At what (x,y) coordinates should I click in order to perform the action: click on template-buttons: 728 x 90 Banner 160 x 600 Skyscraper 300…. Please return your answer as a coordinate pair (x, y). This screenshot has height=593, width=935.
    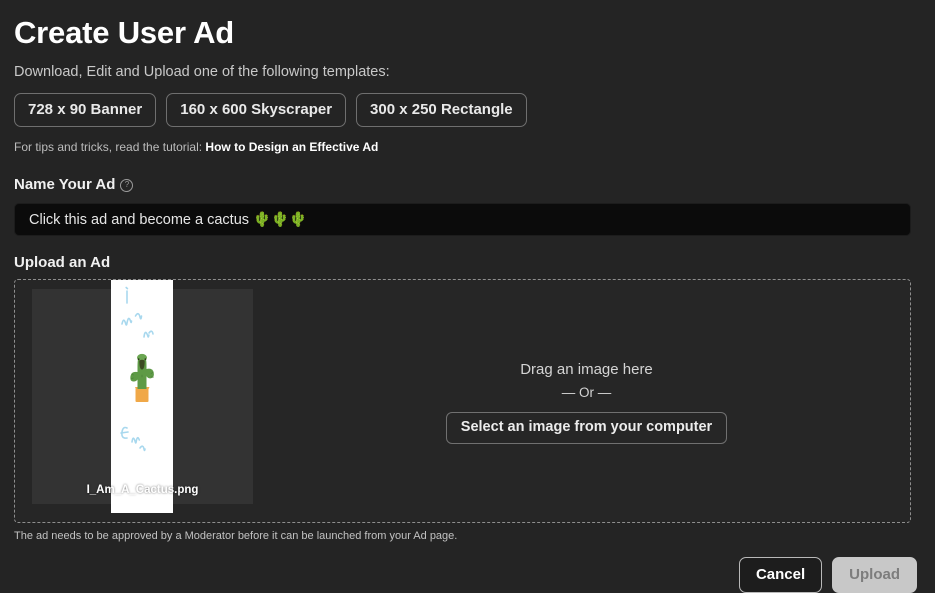
    Looking at the image, I should click on (467, 110).